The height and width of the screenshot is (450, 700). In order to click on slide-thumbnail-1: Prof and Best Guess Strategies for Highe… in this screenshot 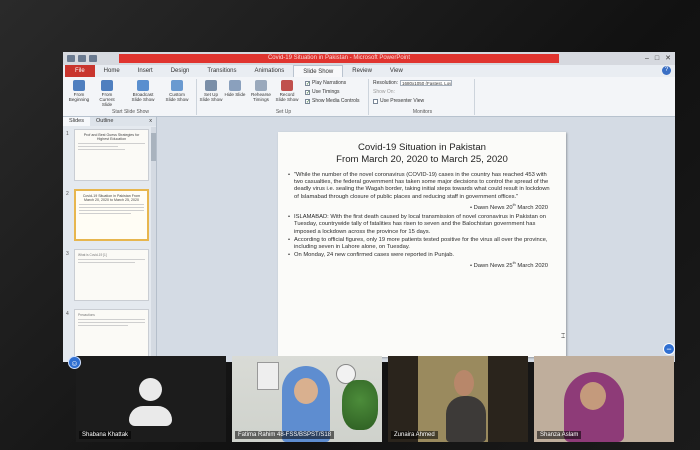, I will do `click(111, 155)`.